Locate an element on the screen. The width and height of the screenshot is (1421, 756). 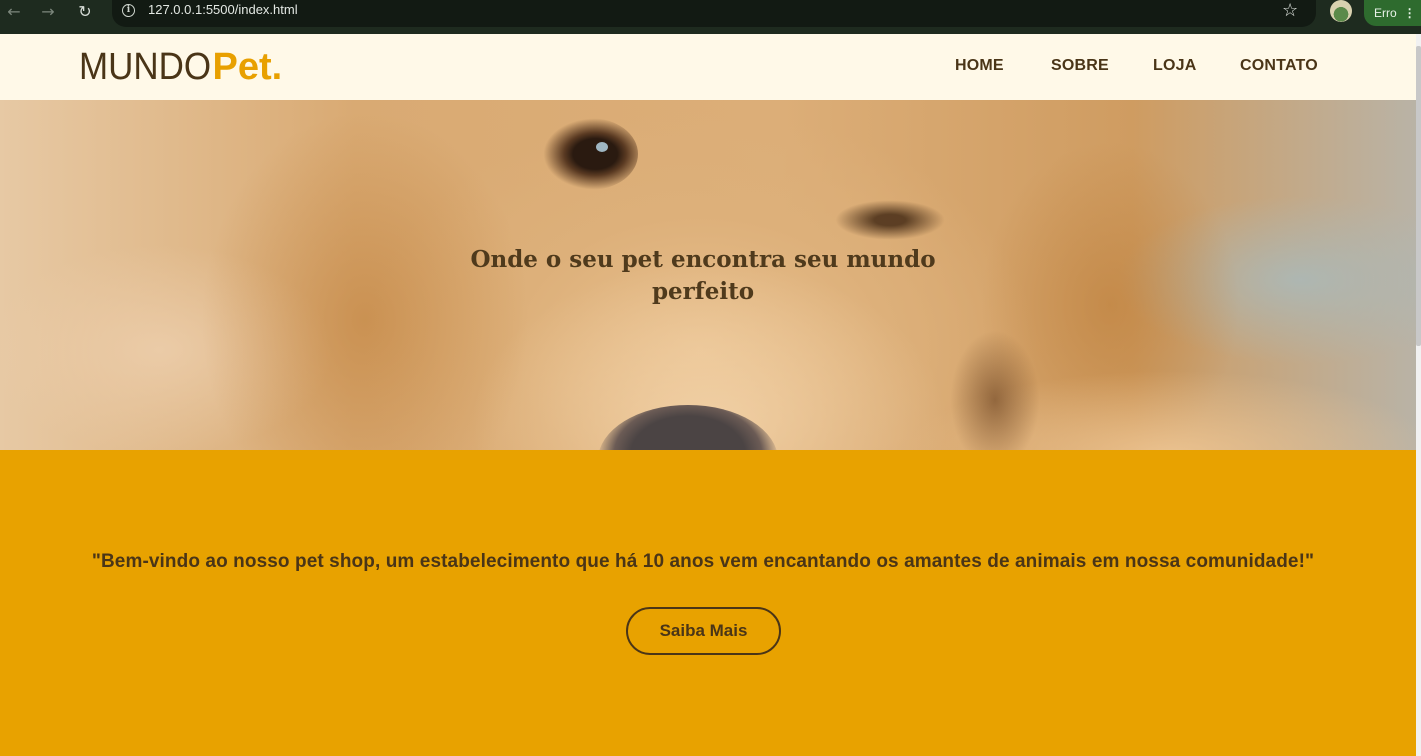
arrow-left-icon: ← is located at coordinates (14, 11).